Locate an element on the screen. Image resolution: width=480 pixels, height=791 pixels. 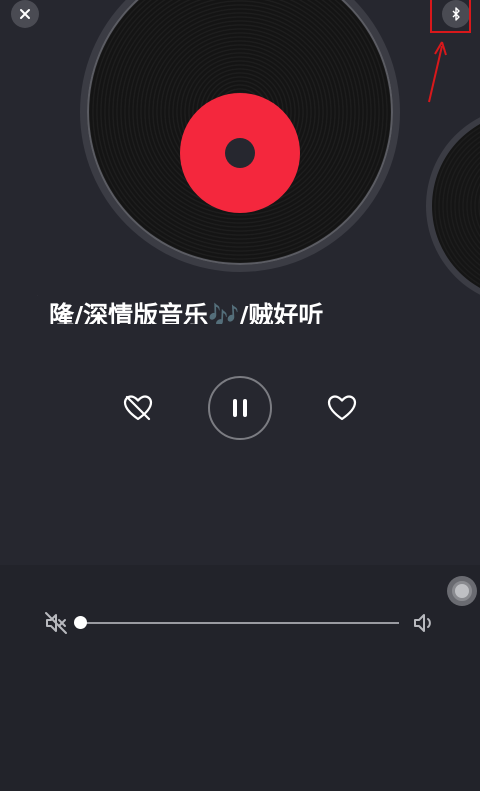
pause-icon is located at coordinates (240, 408).